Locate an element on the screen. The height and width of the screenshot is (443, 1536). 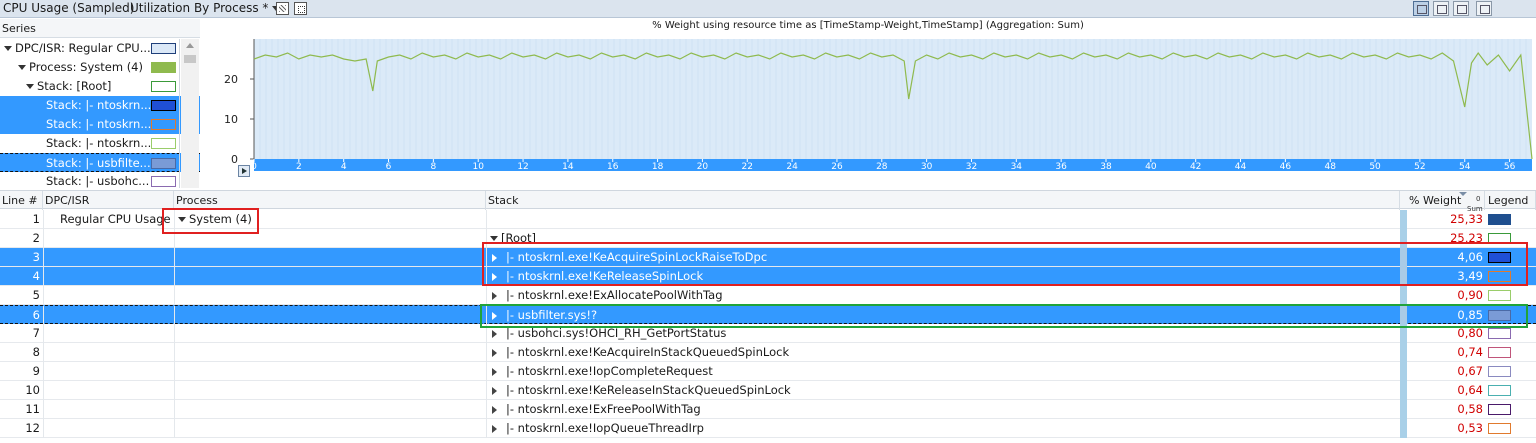
table-row: 12 |- ntoskrnl.exe!IopQueueThreadIrp 0,53 is located at coordinates (768, 428).